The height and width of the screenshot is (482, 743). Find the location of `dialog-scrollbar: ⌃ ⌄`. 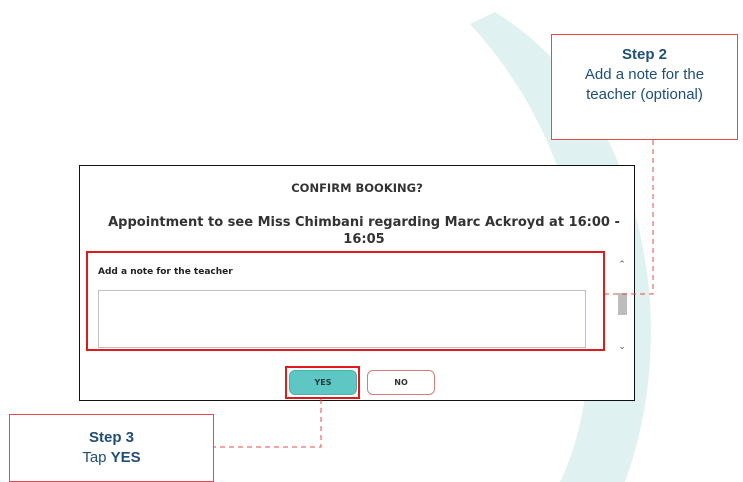

dialog-scrollbar: ⌃ ⌄ is located at coordinates (622, 305).